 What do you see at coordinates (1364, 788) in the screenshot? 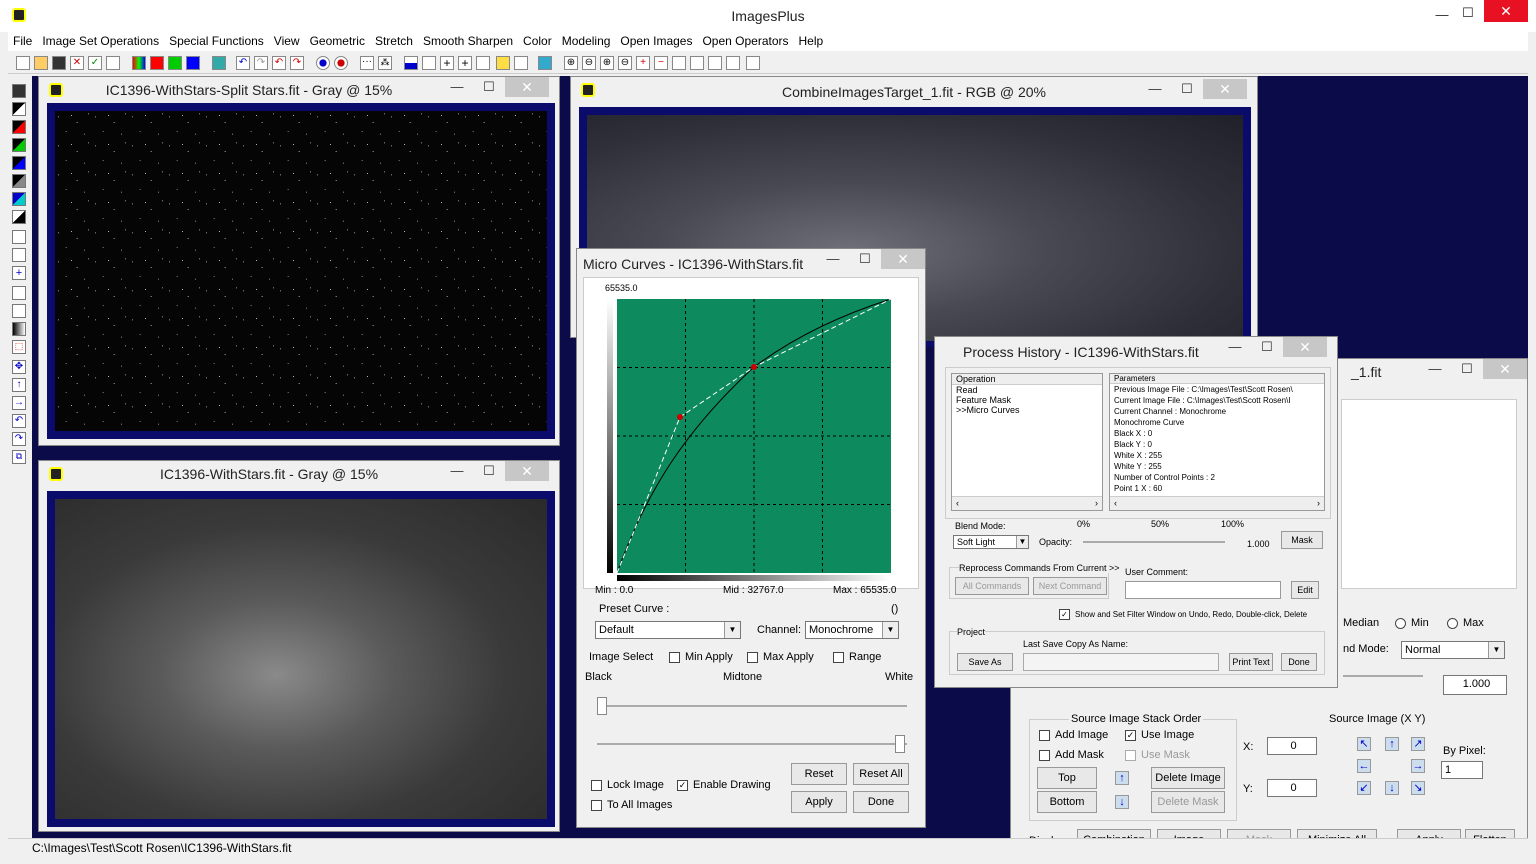
I see `sw-arrow: ↙` at bounding box center [1364, 788].